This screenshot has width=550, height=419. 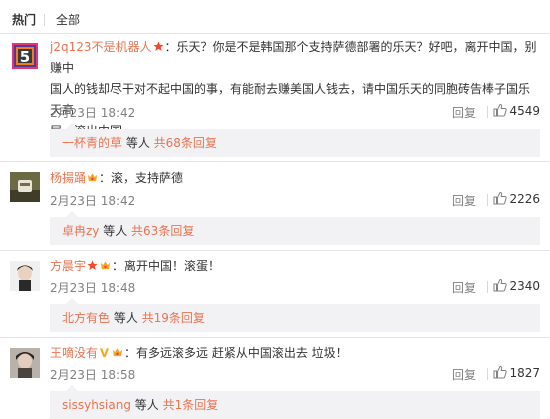 I want to click on tab-hot: 热门, so click(x=24, y=20).